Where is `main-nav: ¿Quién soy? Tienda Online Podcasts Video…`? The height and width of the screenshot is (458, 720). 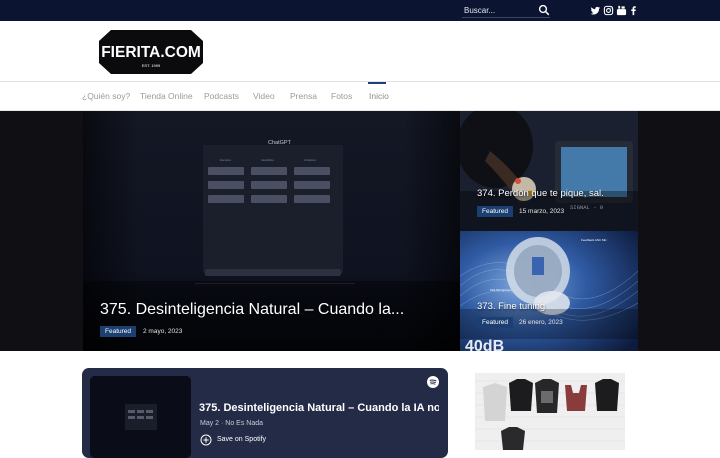 main-nav: ¿Quién soy? Tienda Online Podcasts Video… is located at coordinates (360, 96).